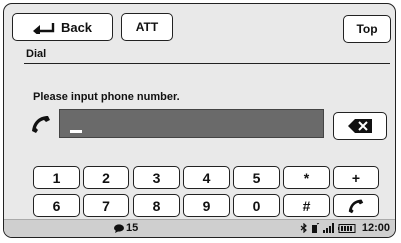 The width and height of the screenshot is (401, 243). I want to click on key-label: 4, so click(206, 177).